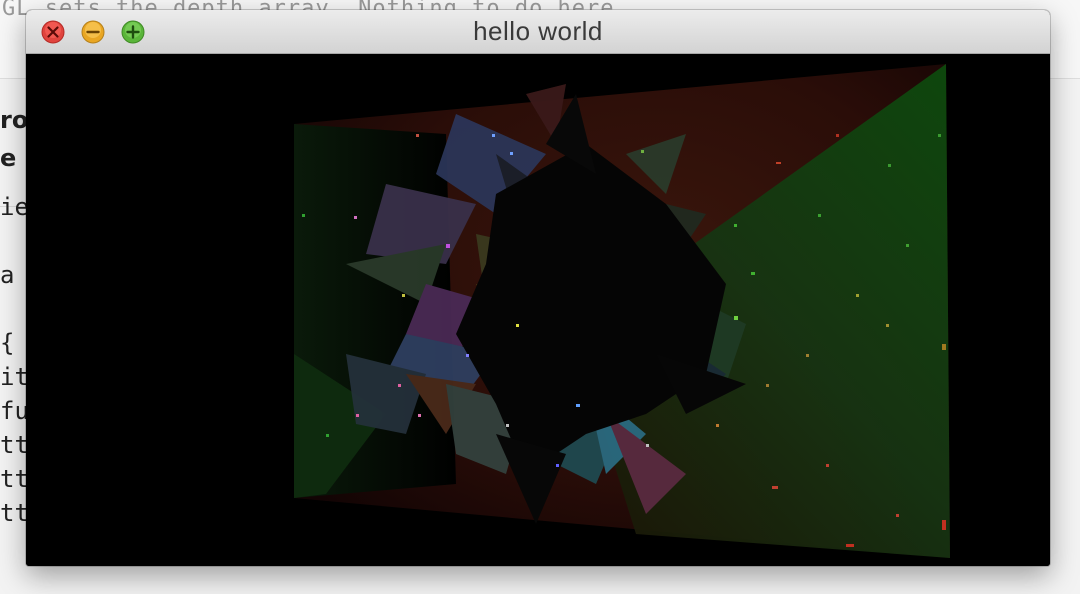 The image size is (1080, 594). What do you see at coordinates (8, 158) in the screenshot?
I see `background-heading-line-2: e` at bounding box center [8, 158].